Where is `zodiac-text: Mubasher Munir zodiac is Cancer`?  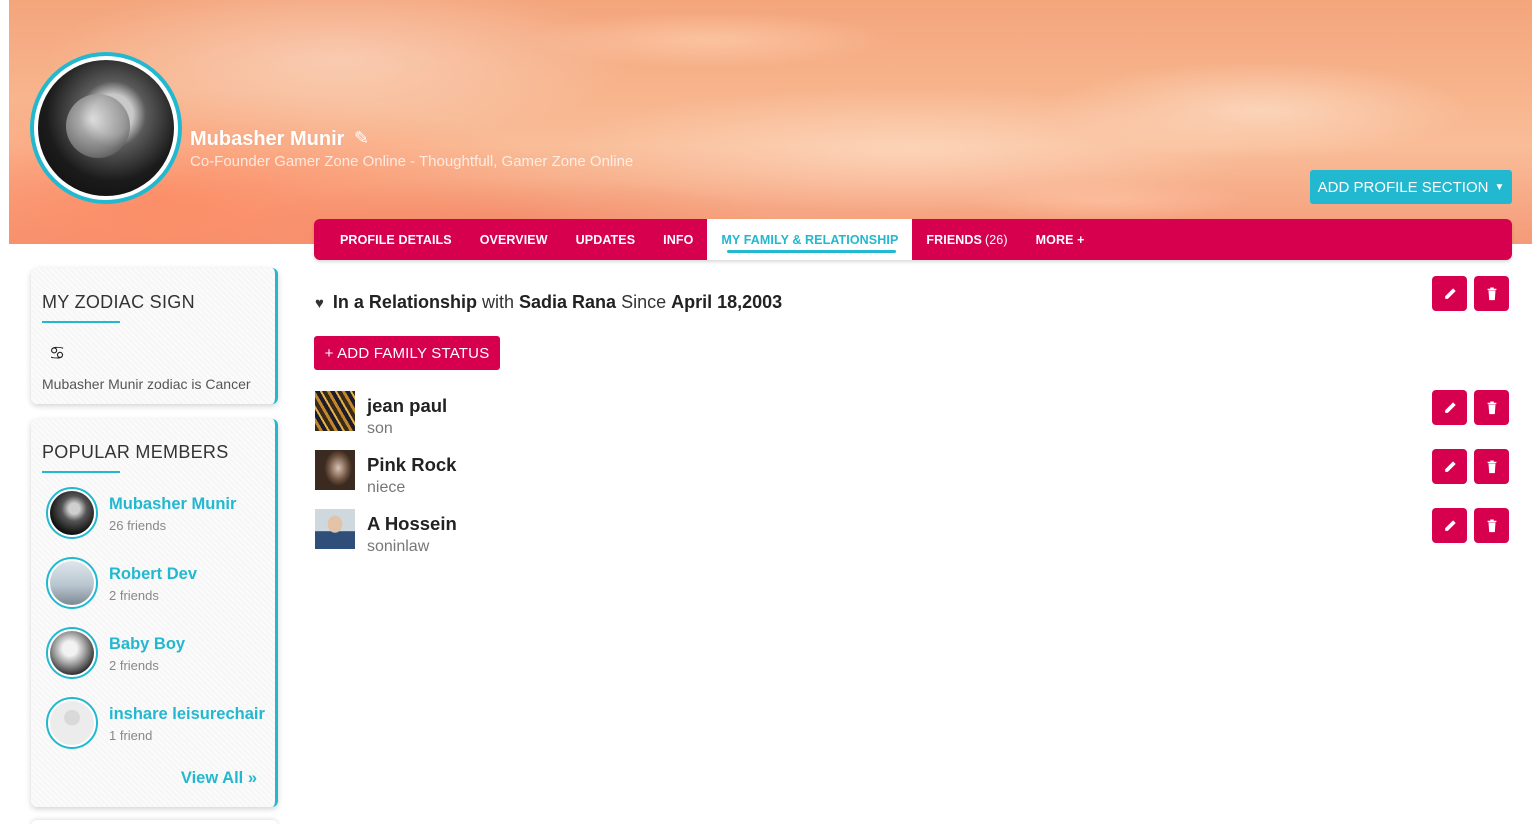 zodiac-text: Mubasher Munir zodiac is Cancer is located at coordinates (146, 384).